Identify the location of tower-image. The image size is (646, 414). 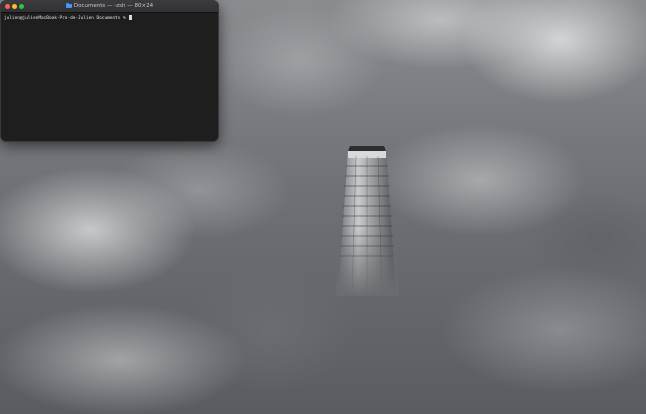
(367, 221).